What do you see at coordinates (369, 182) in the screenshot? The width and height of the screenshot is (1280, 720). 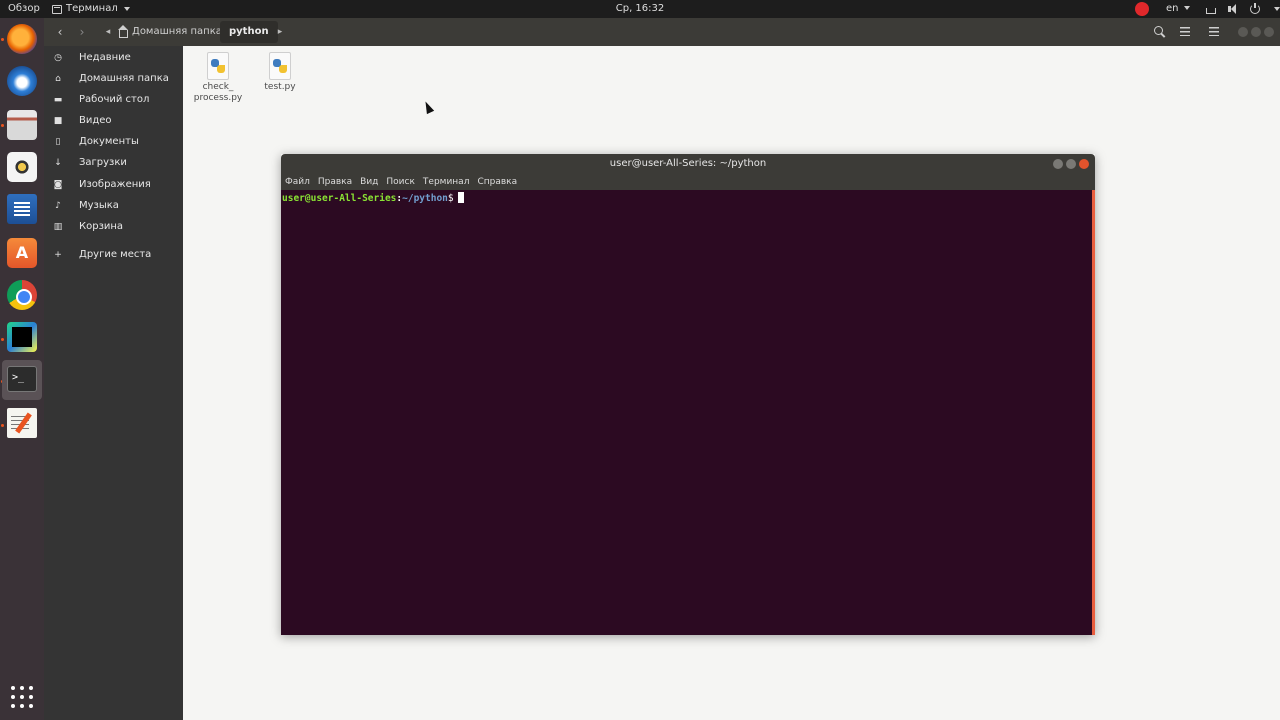 I see `menu-view: Вид` at bounding box center [369, 182].